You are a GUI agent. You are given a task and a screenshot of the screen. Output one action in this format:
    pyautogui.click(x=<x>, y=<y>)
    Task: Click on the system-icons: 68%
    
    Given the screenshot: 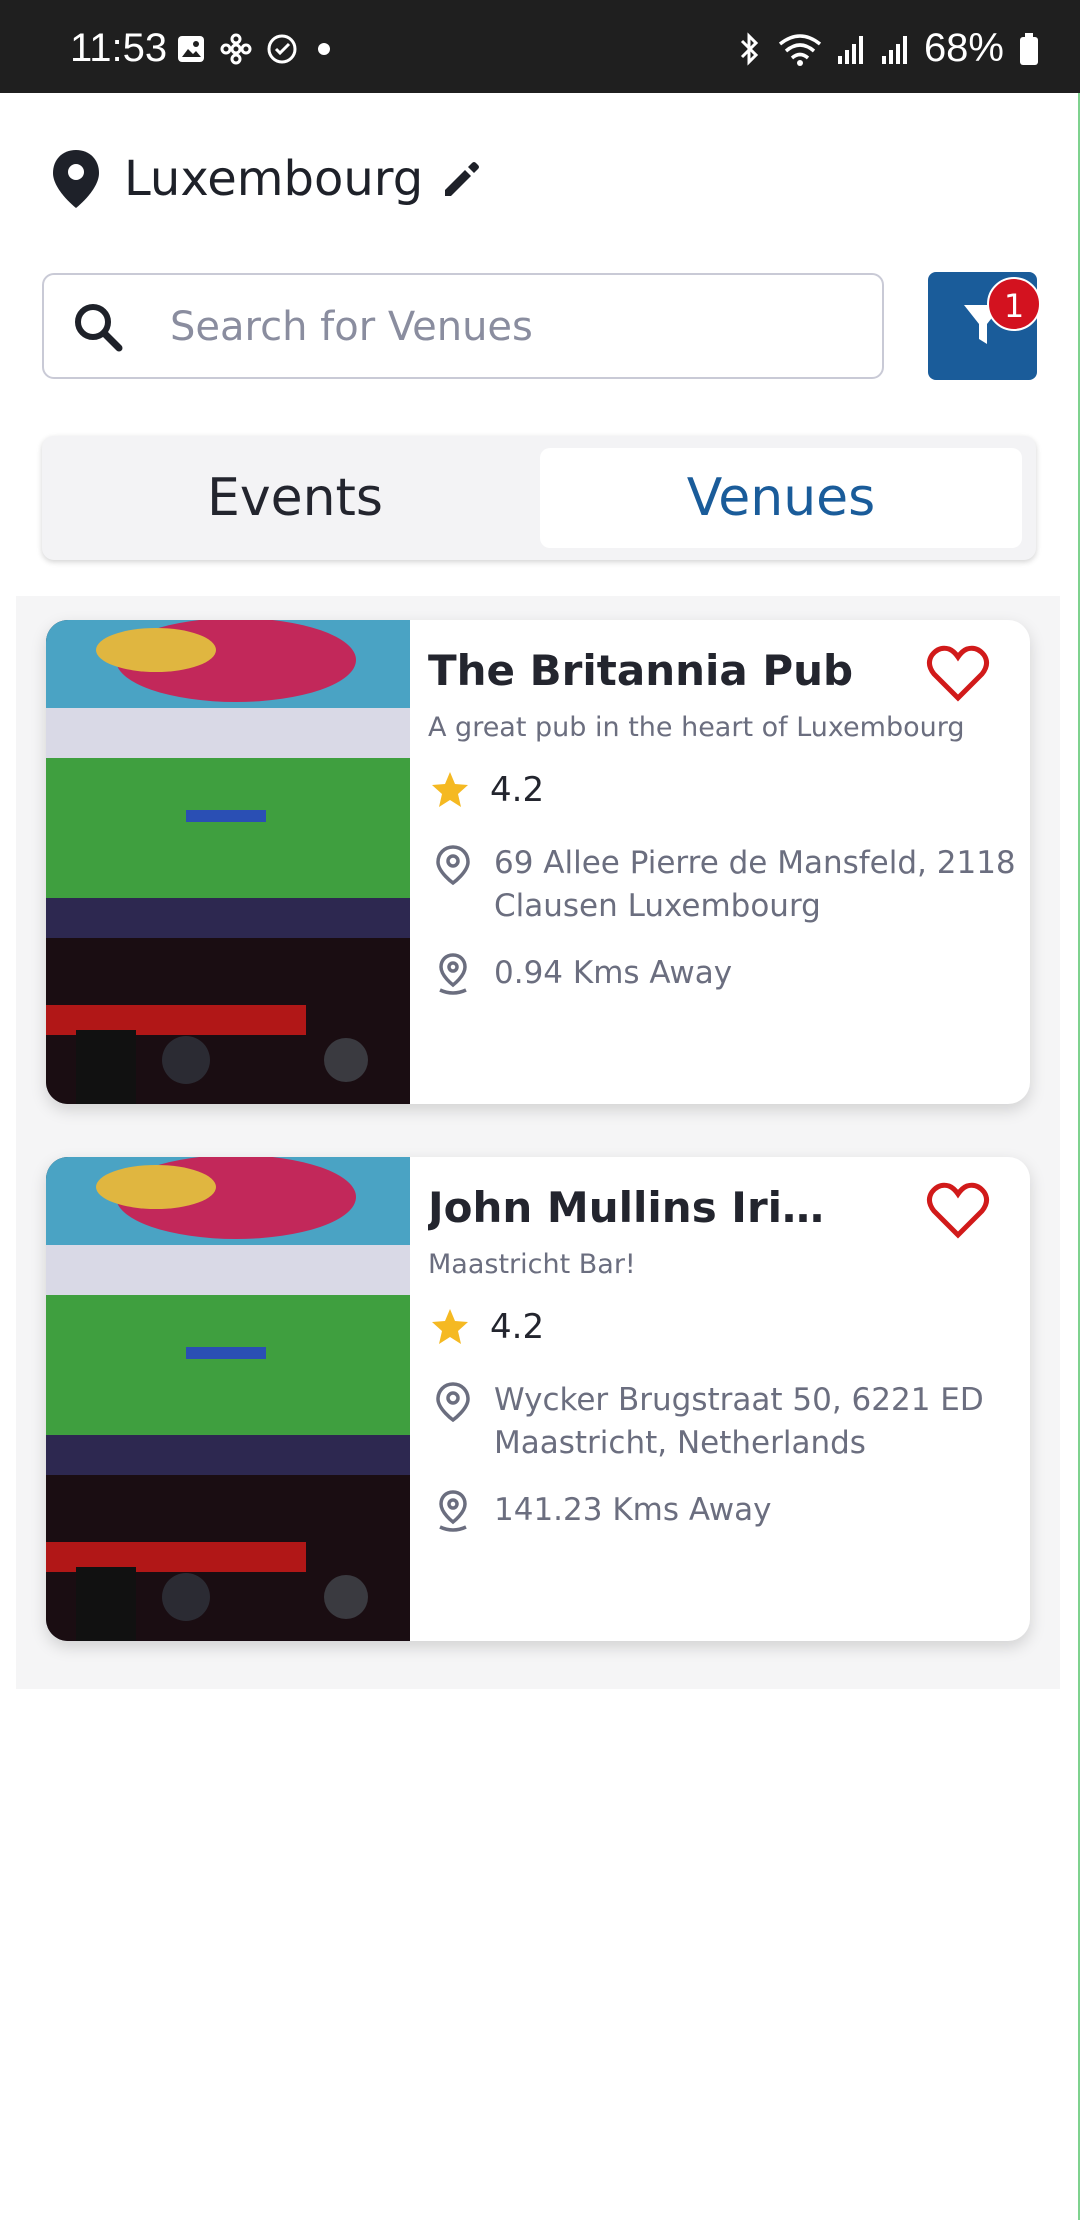 What is the action you would take?
    pyautogui.click(x=888, y=48)
    